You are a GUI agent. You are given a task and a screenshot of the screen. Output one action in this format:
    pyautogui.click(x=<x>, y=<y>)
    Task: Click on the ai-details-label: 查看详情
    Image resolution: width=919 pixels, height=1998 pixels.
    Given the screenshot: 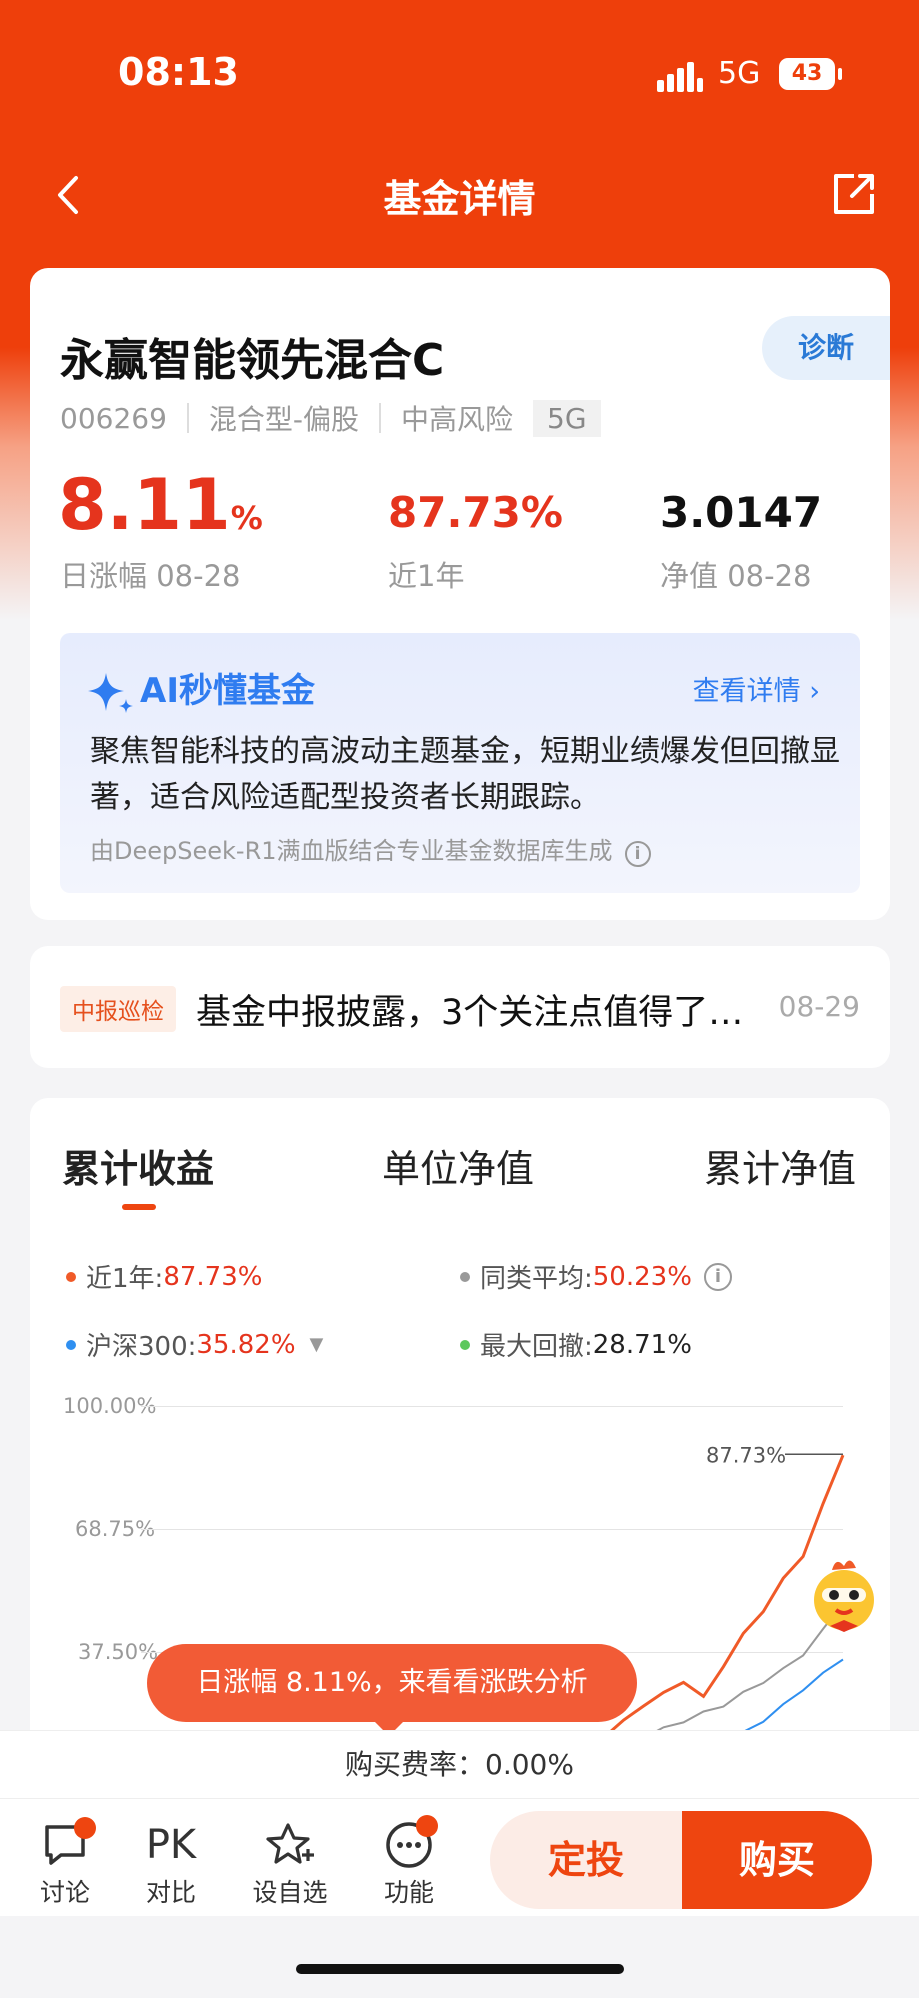 What is the action you would take?
    pyautogui.click(x=746, y=691)
    